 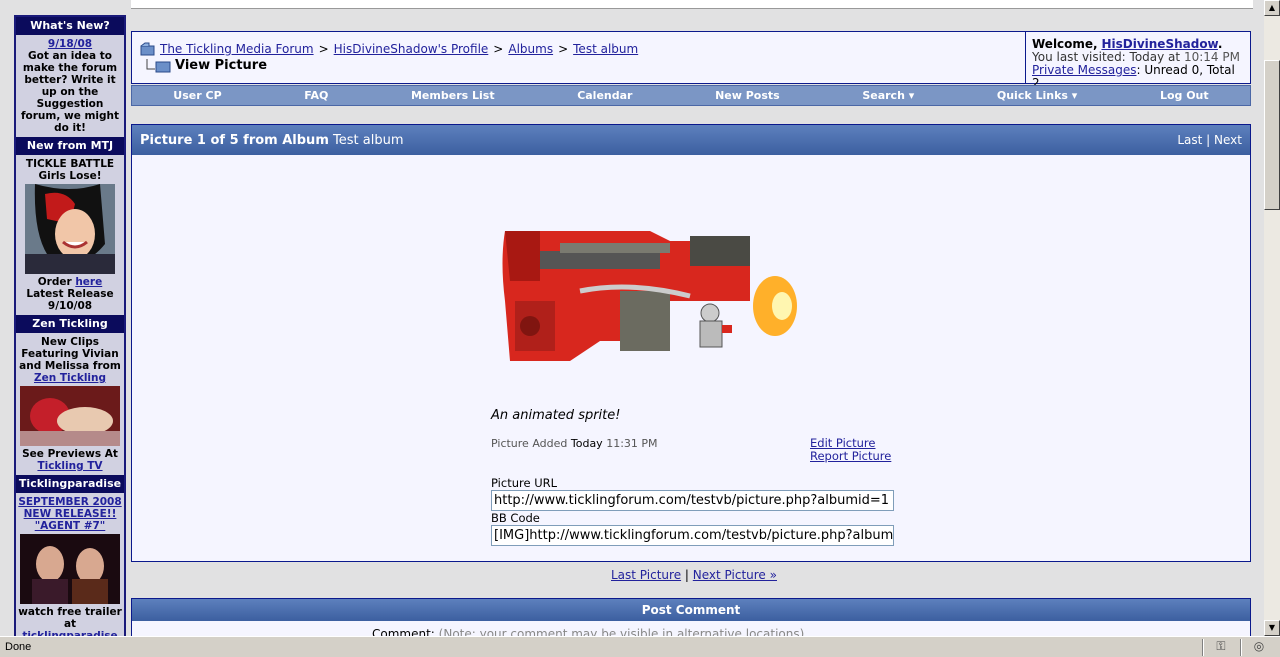 What do you see at coordinates (221, 65) in the screenshot?
I see `page-title-text: View Picture` at bounding box center [221, 65].